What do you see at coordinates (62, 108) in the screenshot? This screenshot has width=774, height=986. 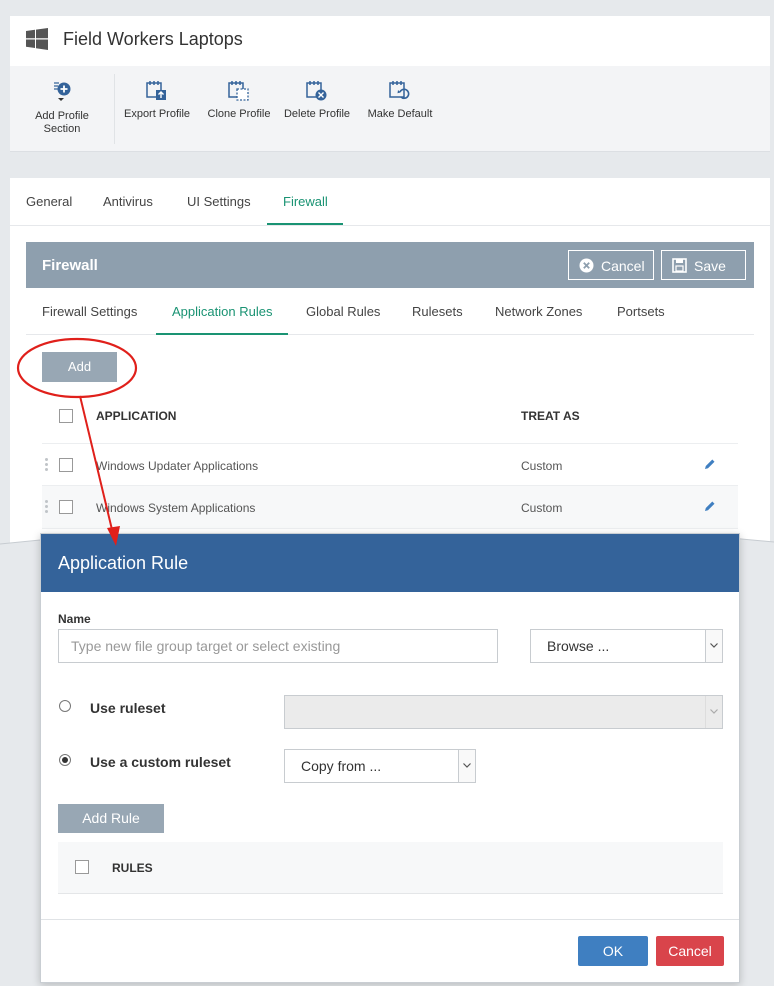 I see `add-profile-section-button: Add Profile Section` at bounding box center [62, 108].